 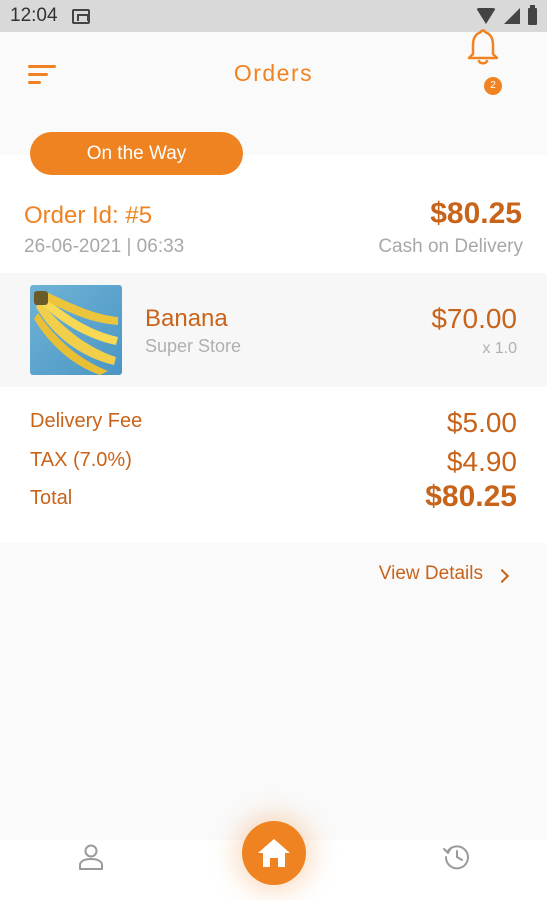 What do you see at coordinates (91, 857) in the screenshot?
I see `profile-icon` at bounding box center [91, 857].